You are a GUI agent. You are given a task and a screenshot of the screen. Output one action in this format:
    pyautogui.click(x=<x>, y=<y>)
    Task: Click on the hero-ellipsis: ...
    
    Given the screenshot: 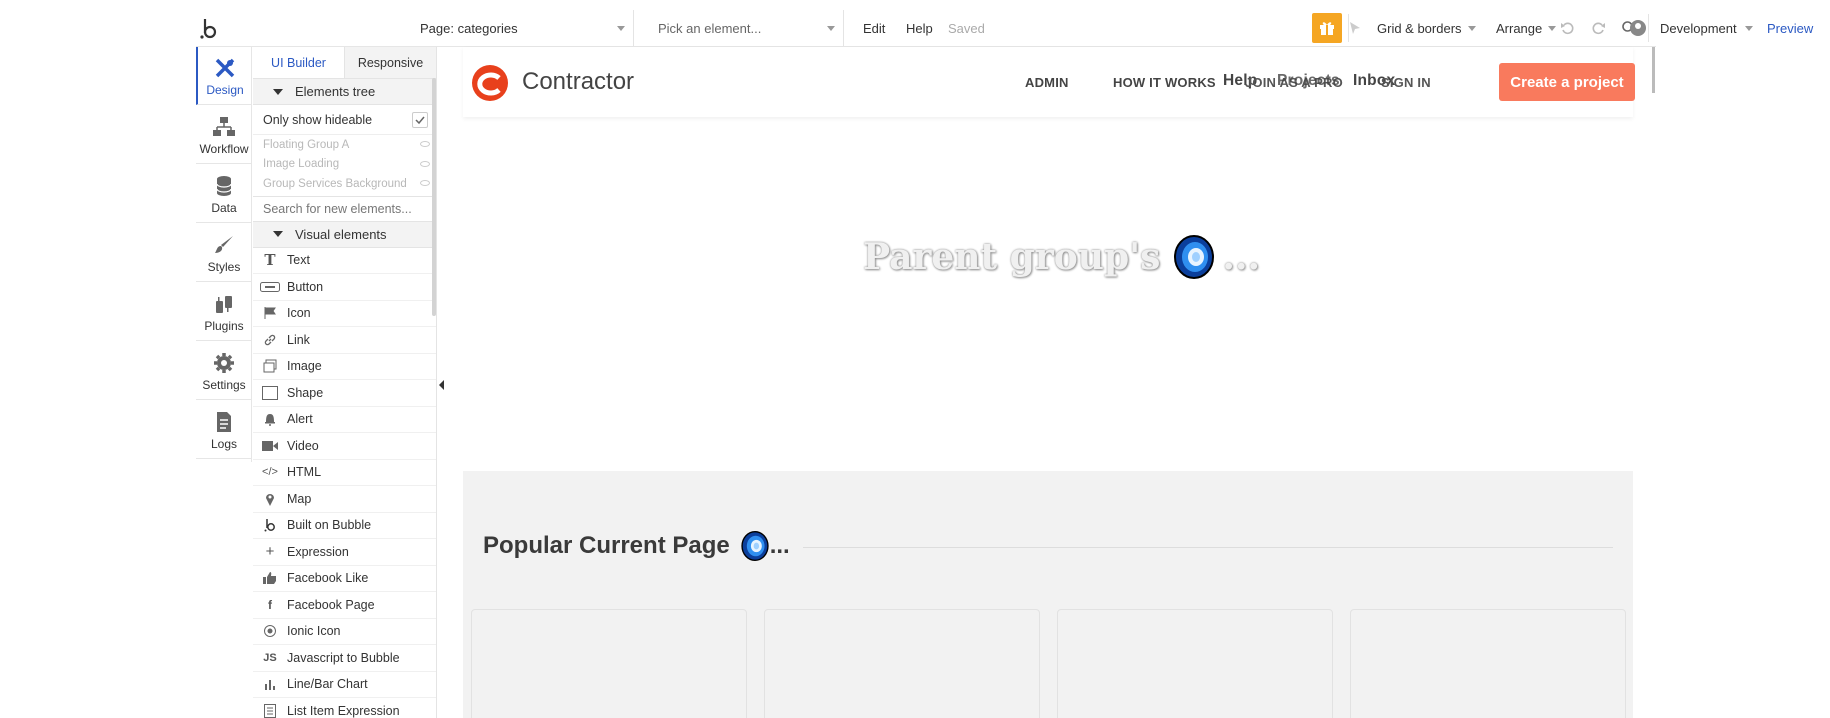 What is the action you would take?
    pyautogui.click(x=1241, y=257)
    